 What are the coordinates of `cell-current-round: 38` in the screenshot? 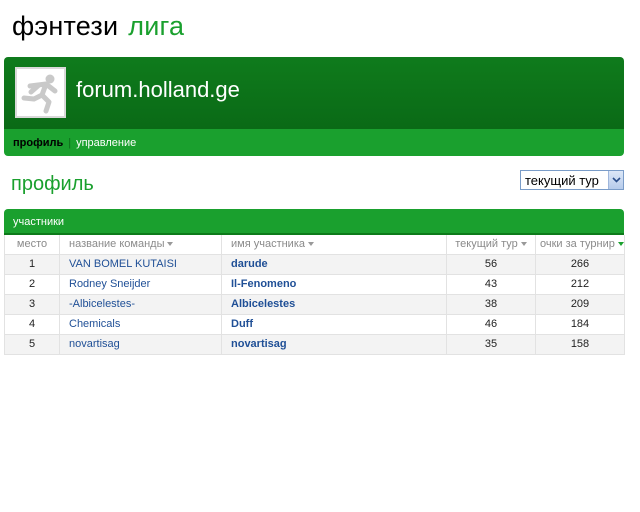 It's located at (491, 304).